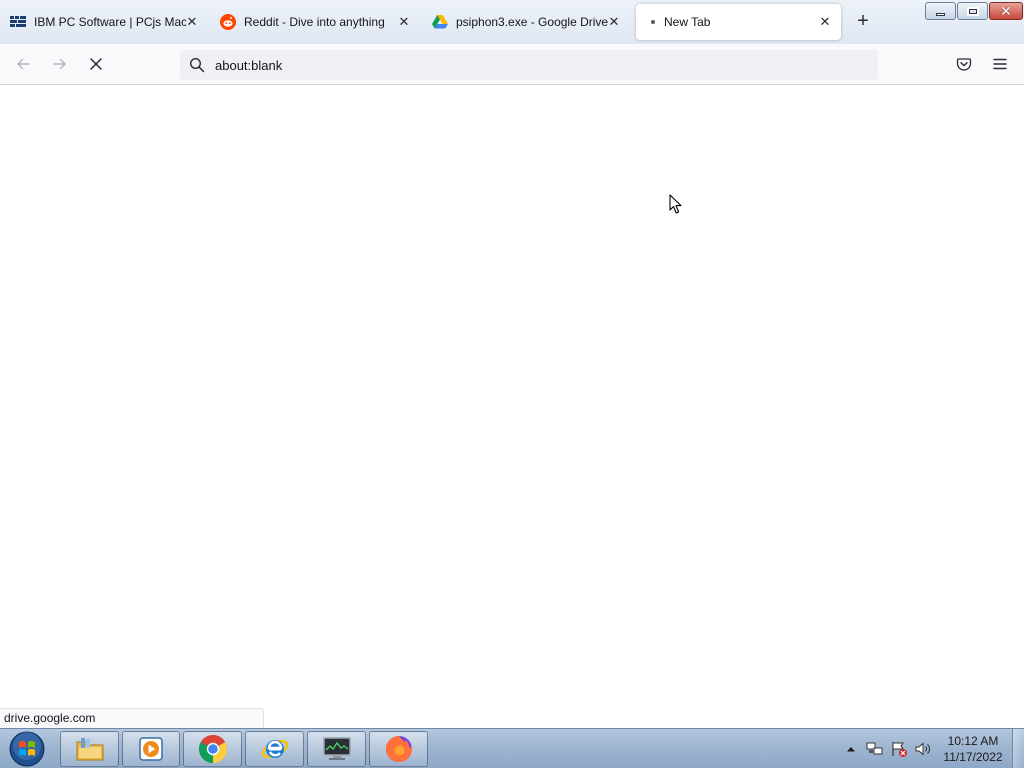  I want to click on taskbar-media-player, so click(151, 749).